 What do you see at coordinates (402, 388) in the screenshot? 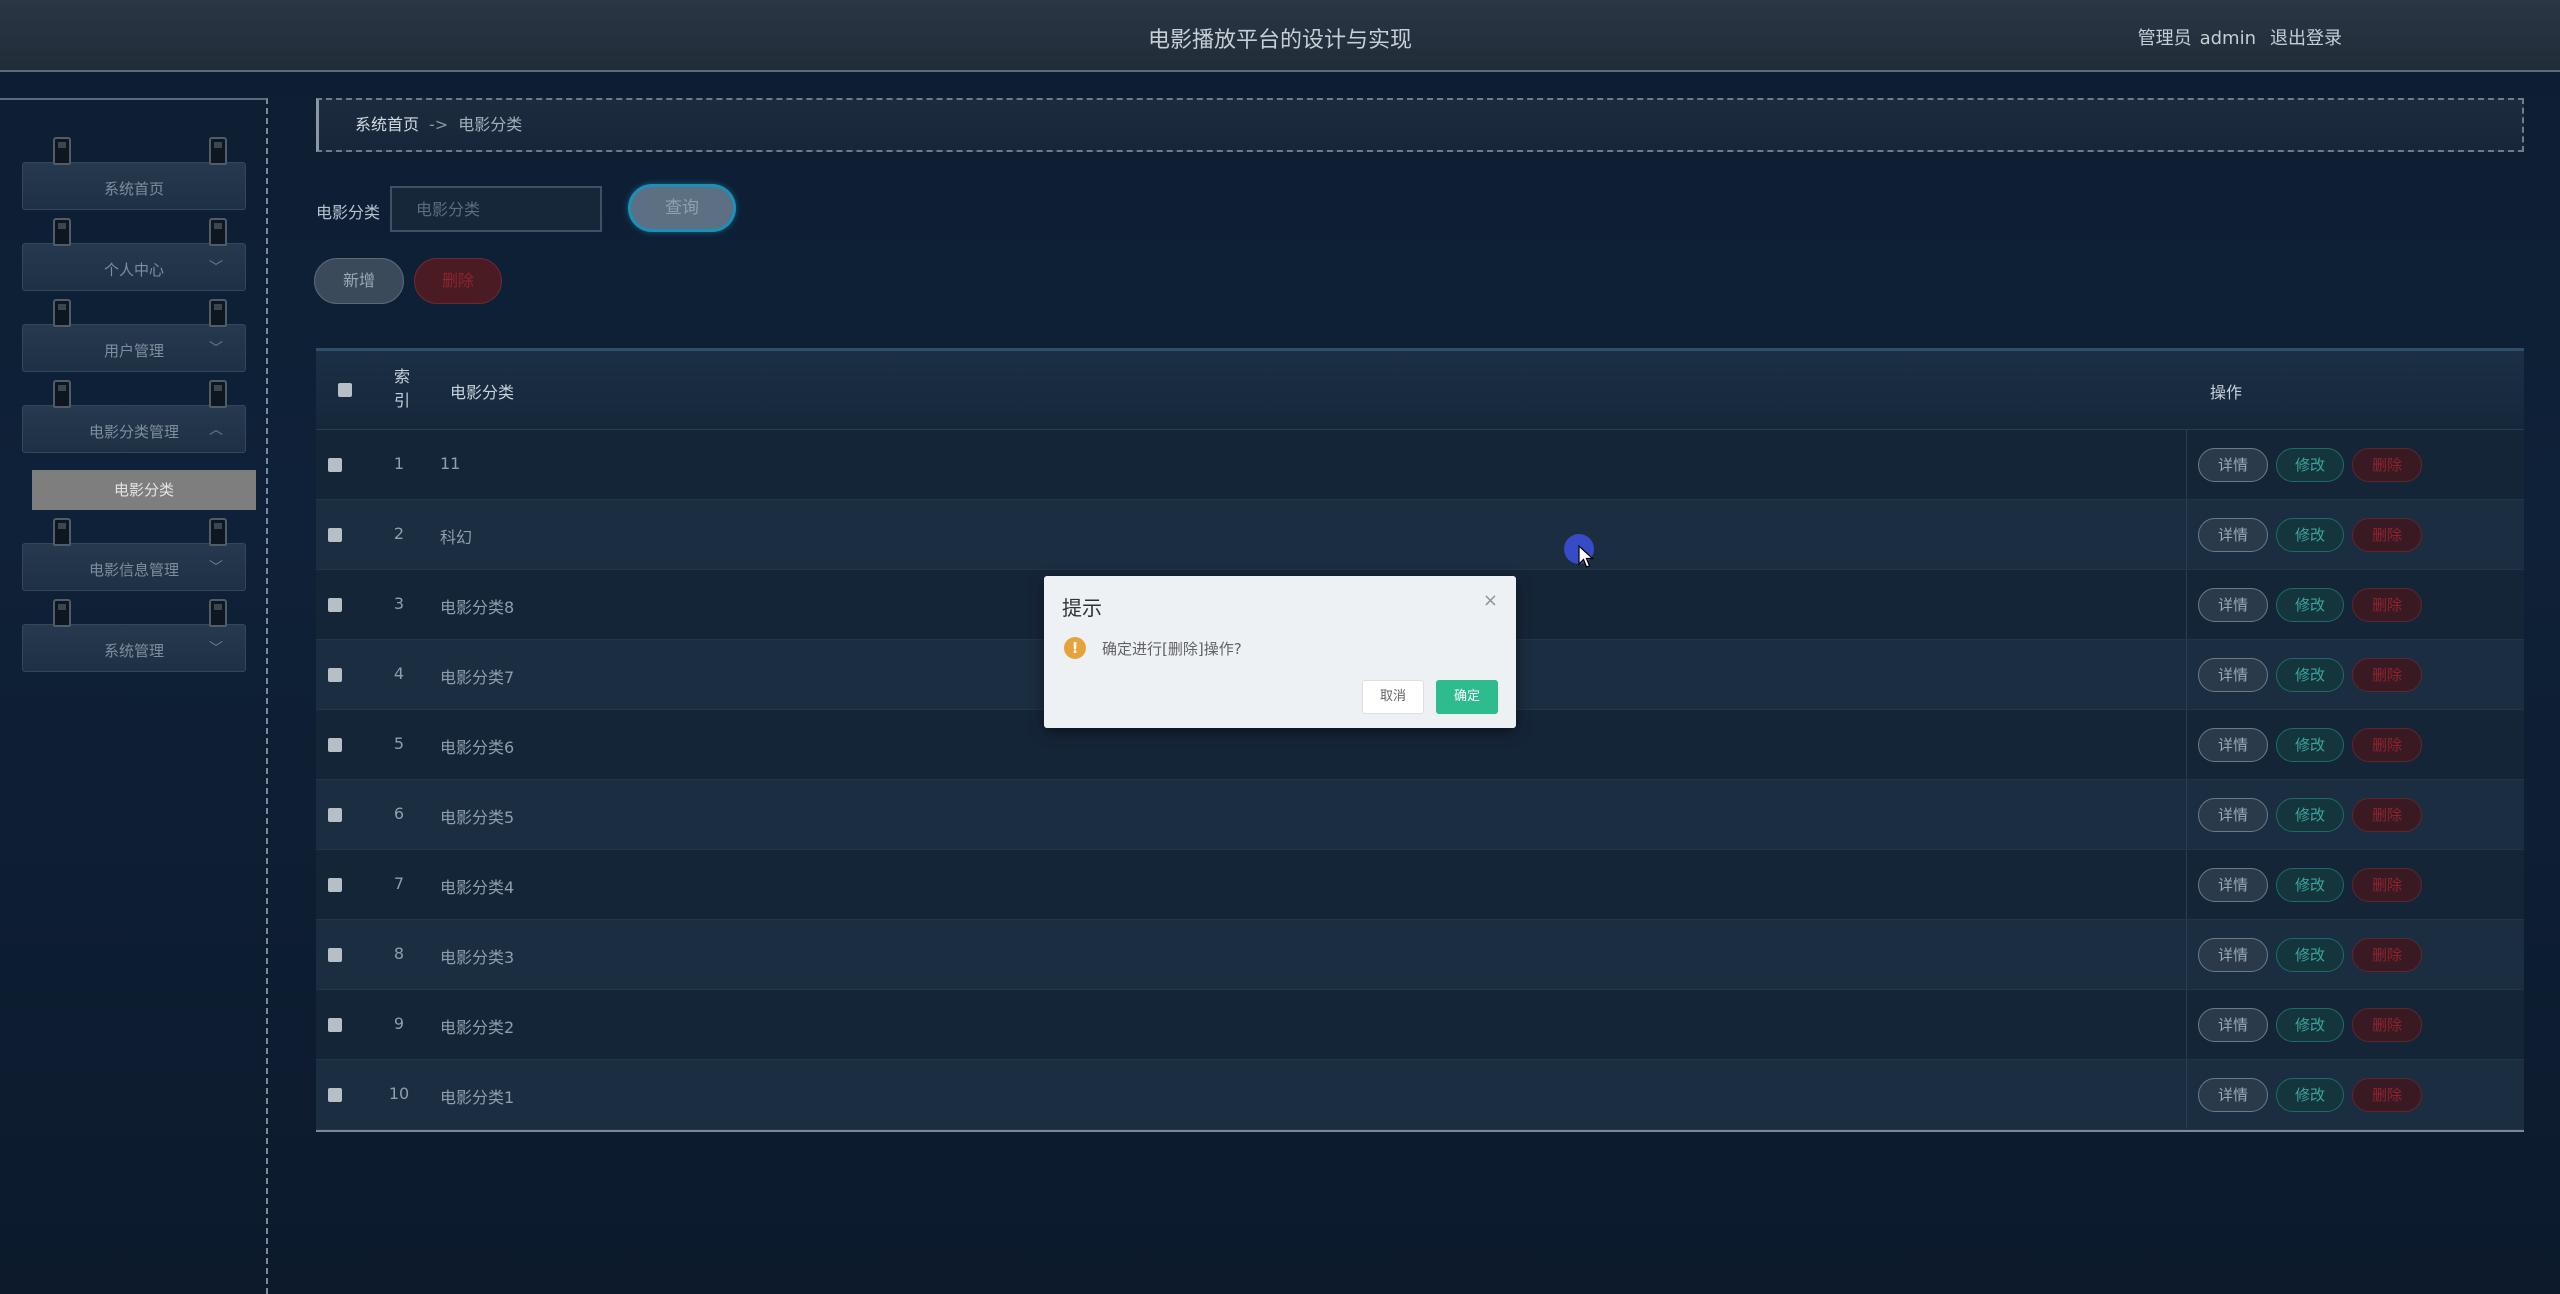
I see `header-index: 索 引` at bounding box center [402, 388].